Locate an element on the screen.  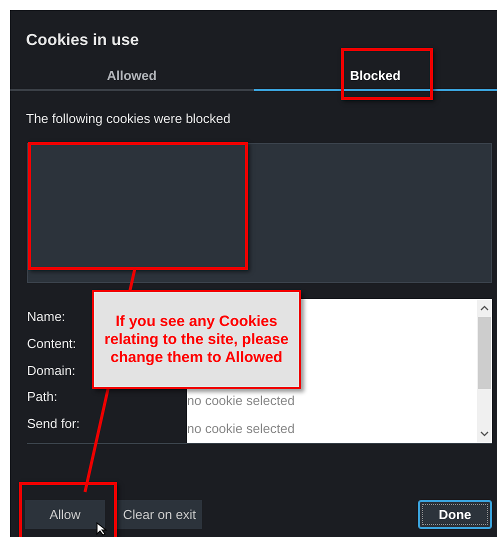
tab: Blocked is located at coordinates (375, 74).